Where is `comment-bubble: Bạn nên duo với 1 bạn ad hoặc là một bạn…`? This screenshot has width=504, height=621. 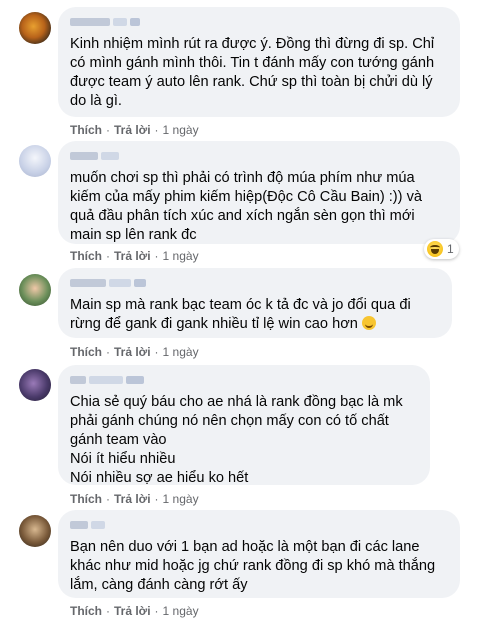 comment-bubble: Bạn nên duo với 1 bạn ad hoặc là một bạn… is located at coordinates (259, 554).